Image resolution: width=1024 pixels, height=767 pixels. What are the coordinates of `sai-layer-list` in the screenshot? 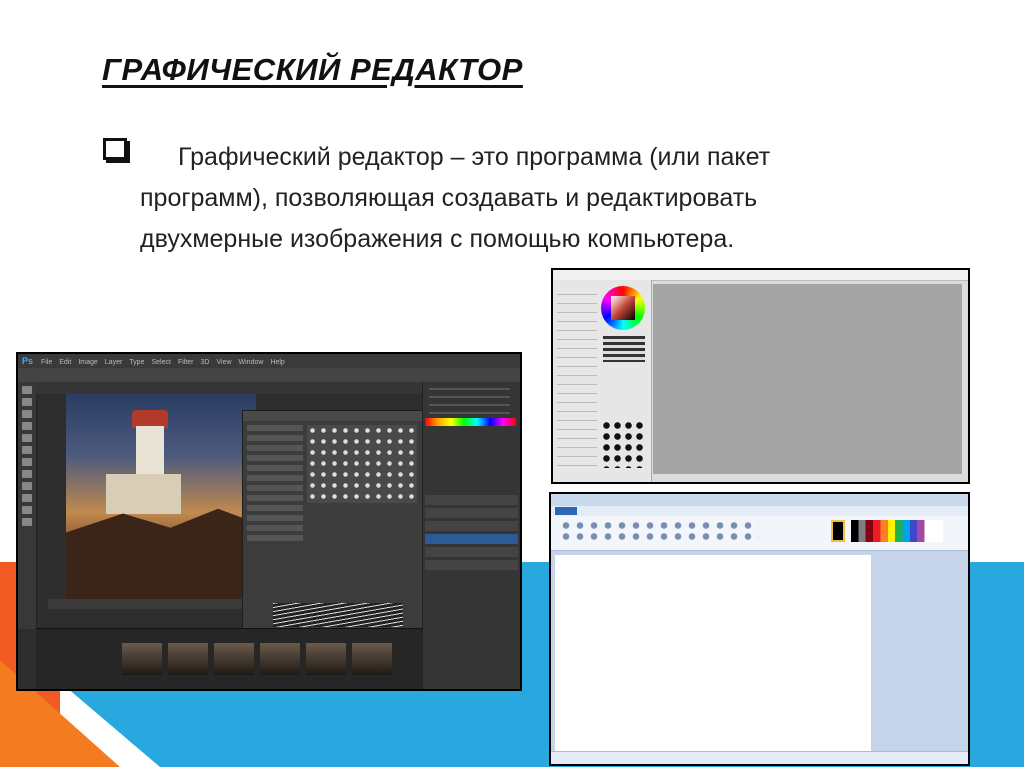 It's located at (577, 384).